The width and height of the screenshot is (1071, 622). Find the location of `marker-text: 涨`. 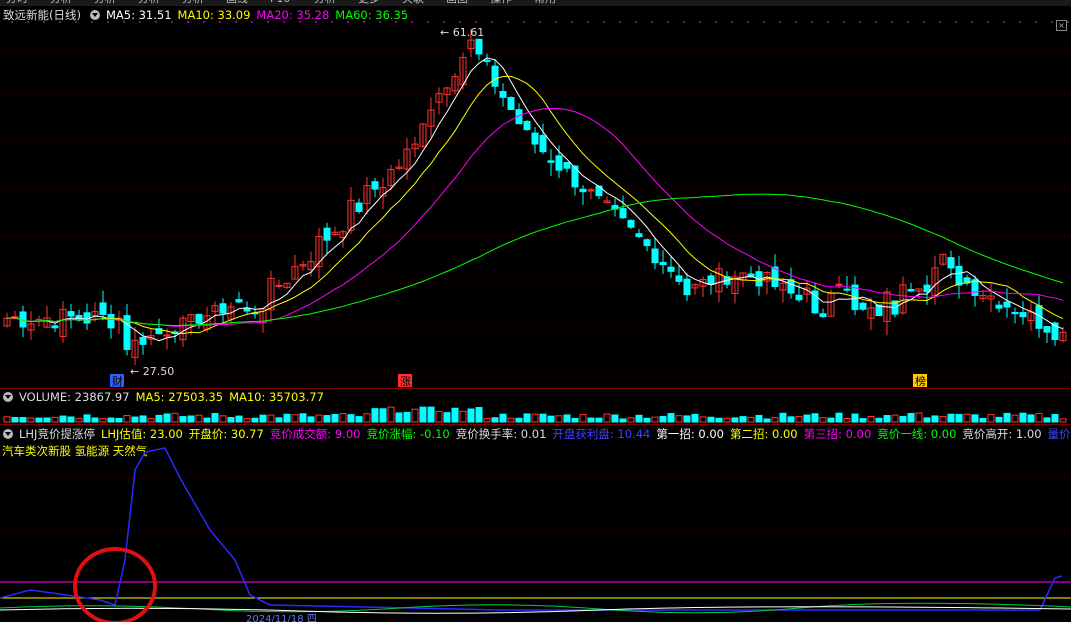

marker-text: 涨 is located at coordinates (405, 381).